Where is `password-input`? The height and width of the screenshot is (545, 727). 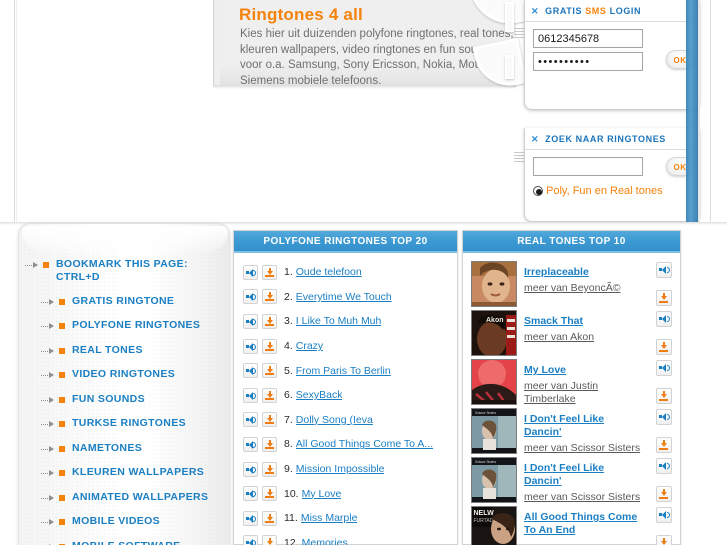
password-input is located at coordinates (588, 61).